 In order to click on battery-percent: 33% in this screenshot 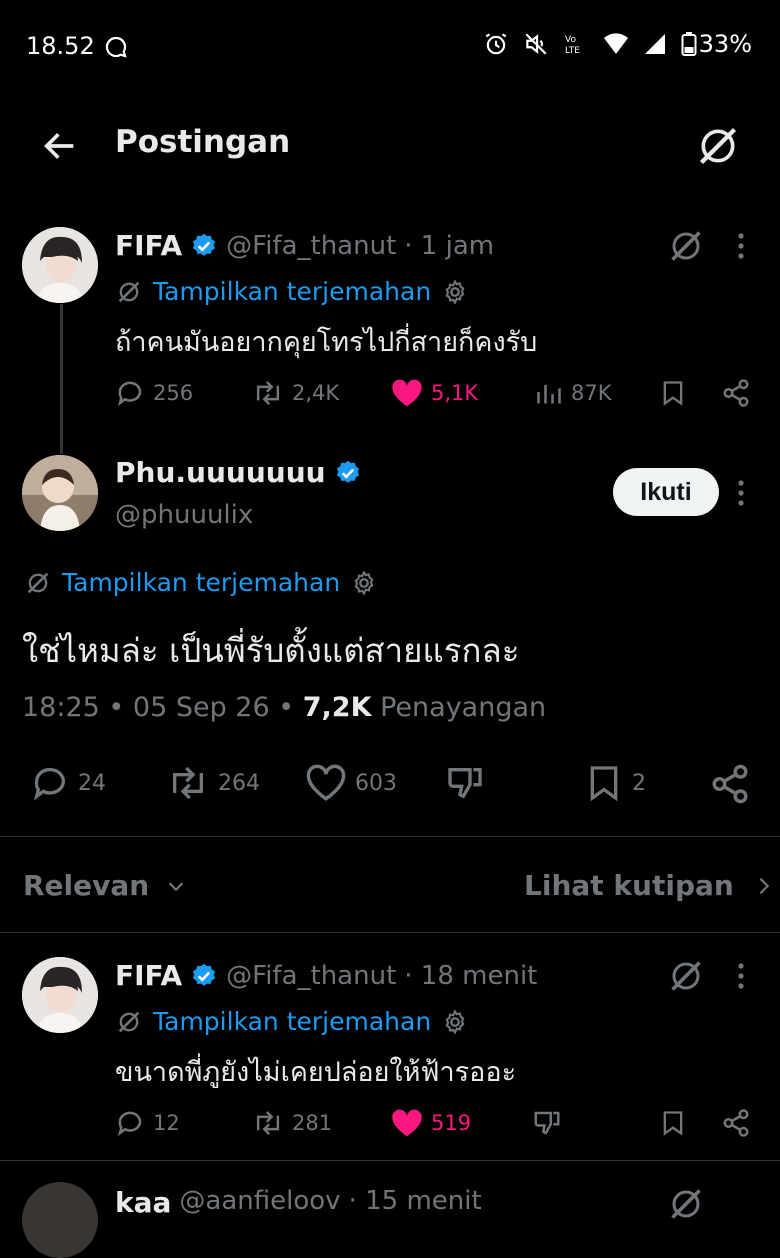, I will do `click(725, 44)`.